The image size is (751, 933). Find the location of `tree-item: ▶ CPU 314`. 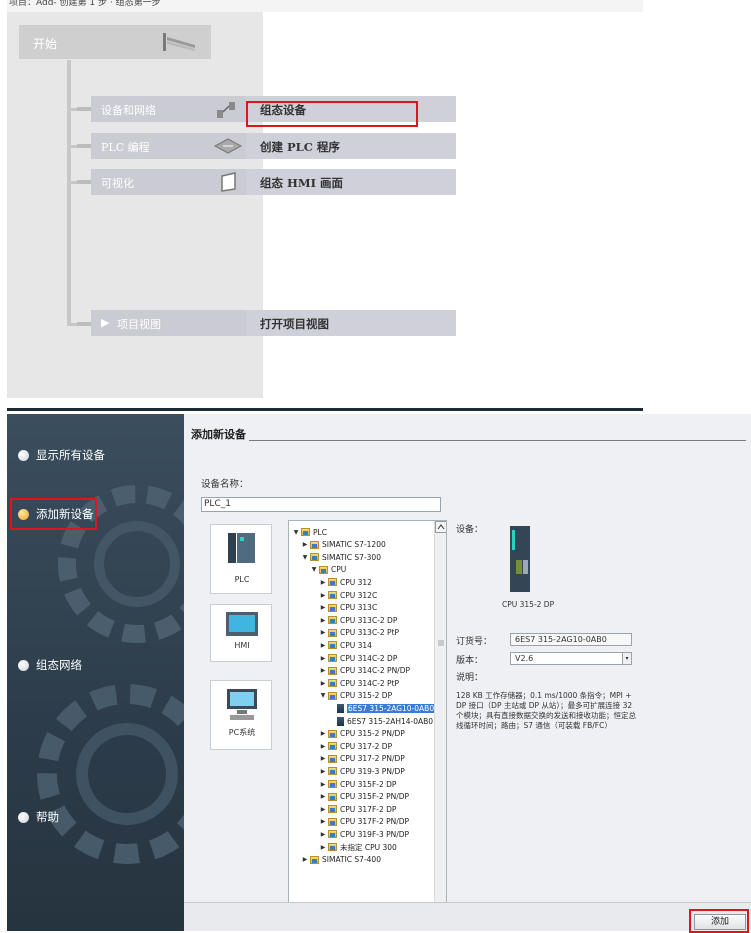

tree-item: ▶ CPU 314 is located at coordinates (346, 645).